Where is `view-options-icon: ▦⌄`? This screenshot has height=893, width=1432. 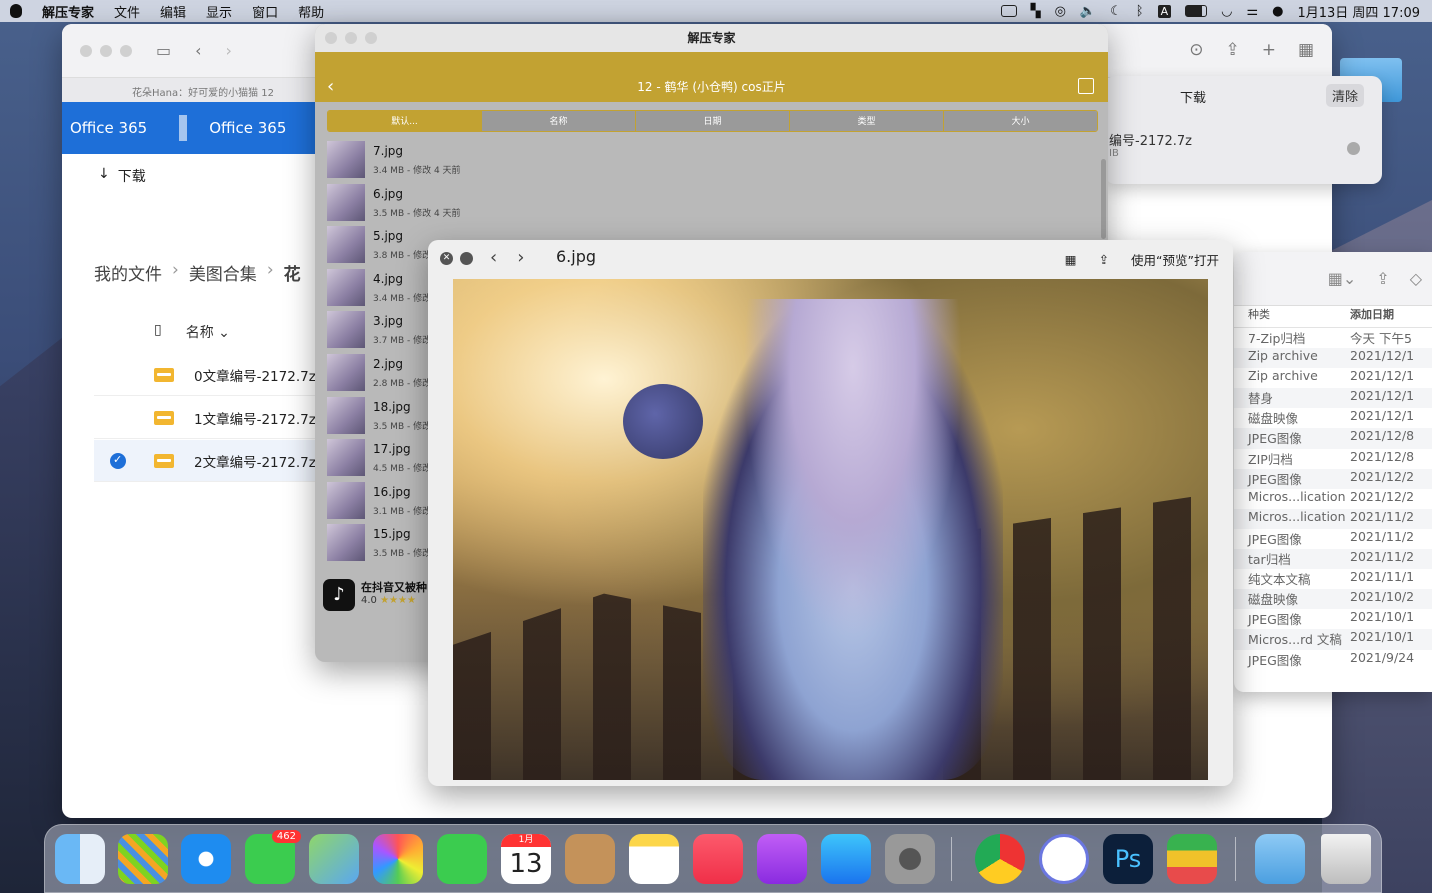 view-options-icon: ▦⌄ is located at coordinates (1342, 278).